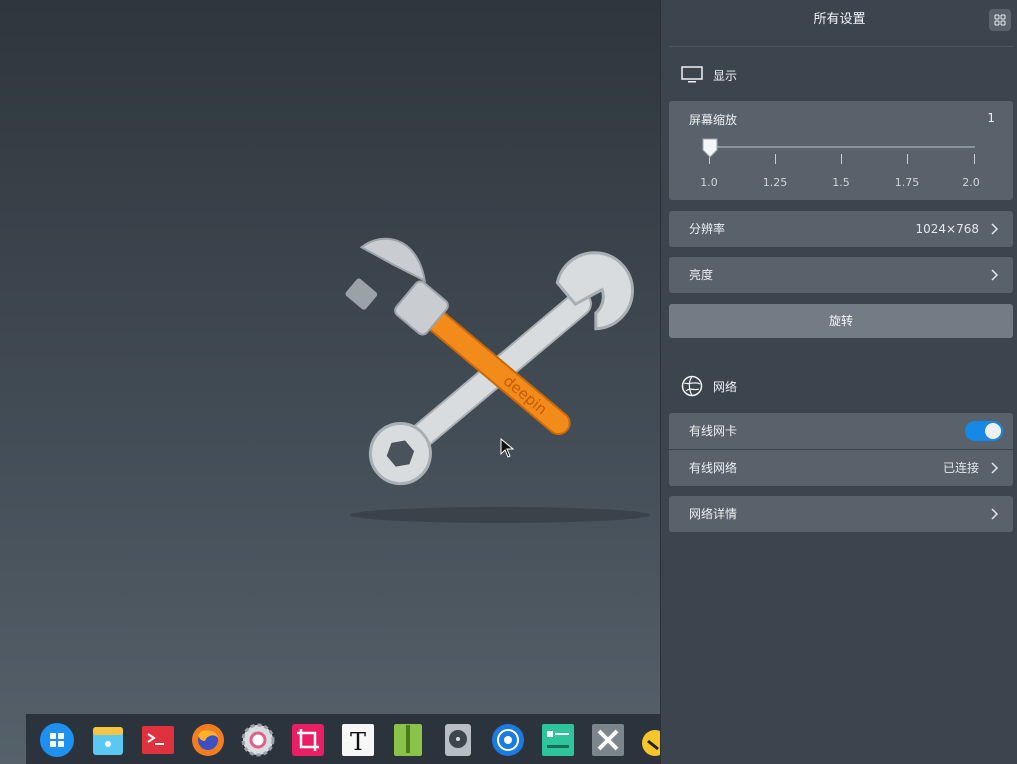  I want to click on toggle-knob, so click(993, 431).